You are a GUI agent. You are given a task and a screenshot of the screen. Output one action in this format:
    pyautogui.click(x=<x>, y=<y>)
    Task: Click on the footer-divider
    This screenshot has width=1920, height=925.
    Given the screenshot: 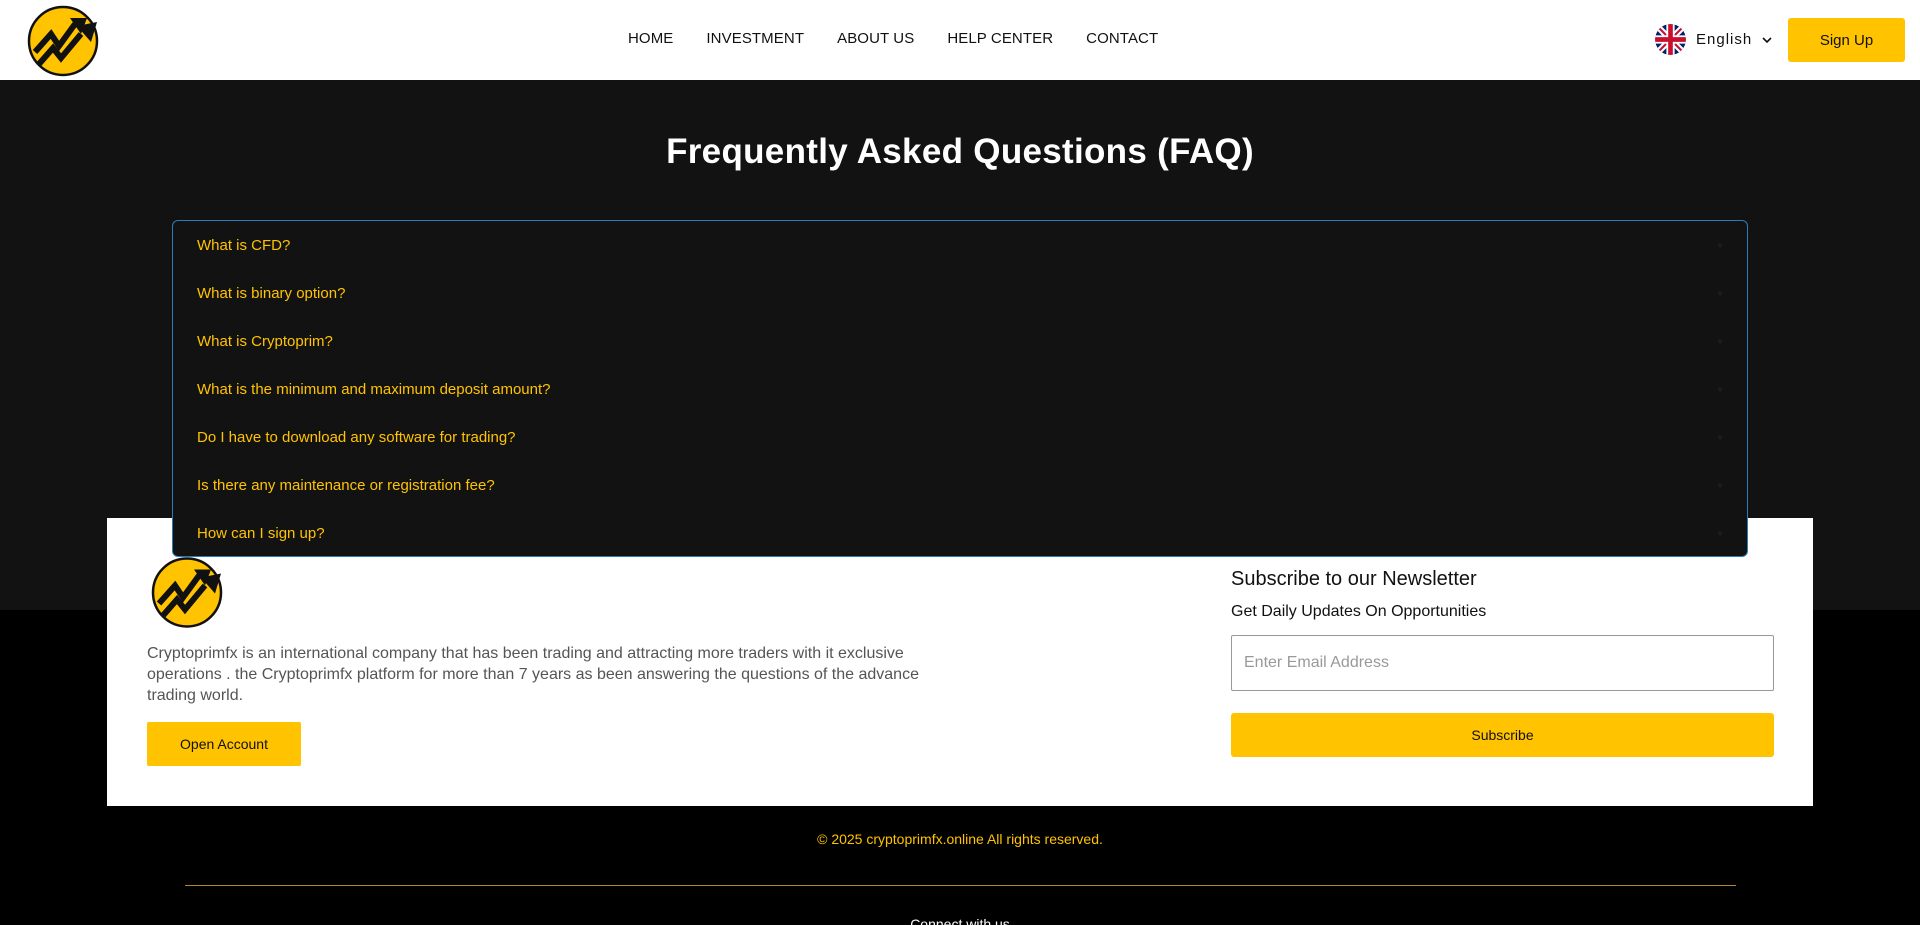 What is the action you would take?
    pyautogui.click(x=960, y=885)
    